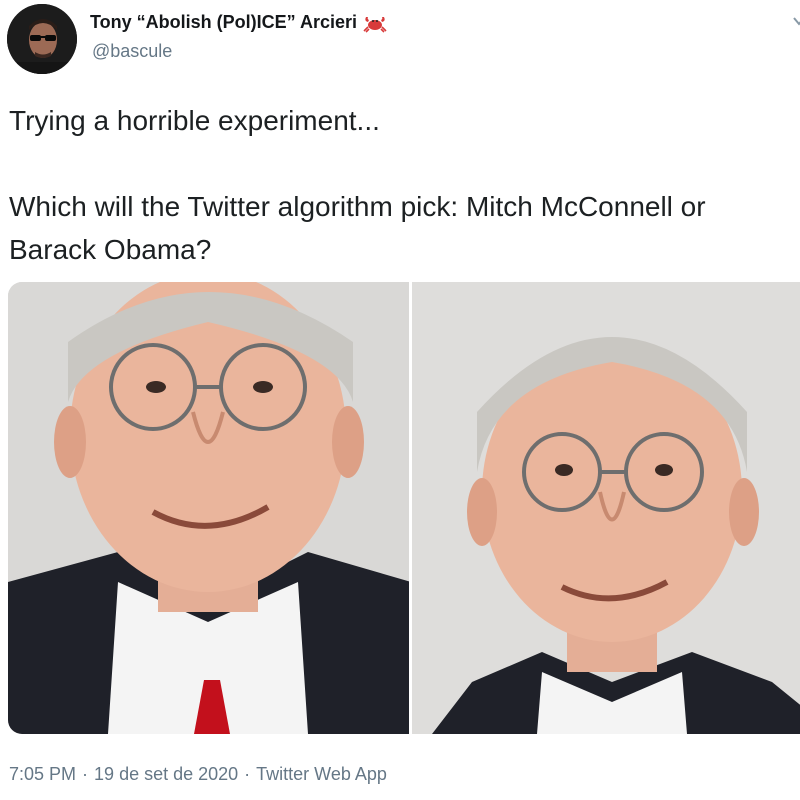  I want to click on author-avatar, so click(42, 39).